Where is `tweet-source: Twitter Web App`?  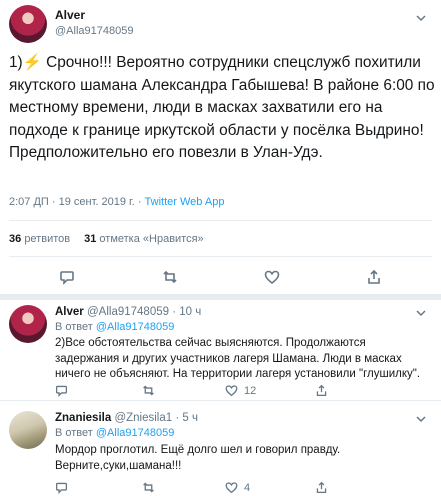
tweet-source: Twitter Web App is located at coordinates (185, 202).